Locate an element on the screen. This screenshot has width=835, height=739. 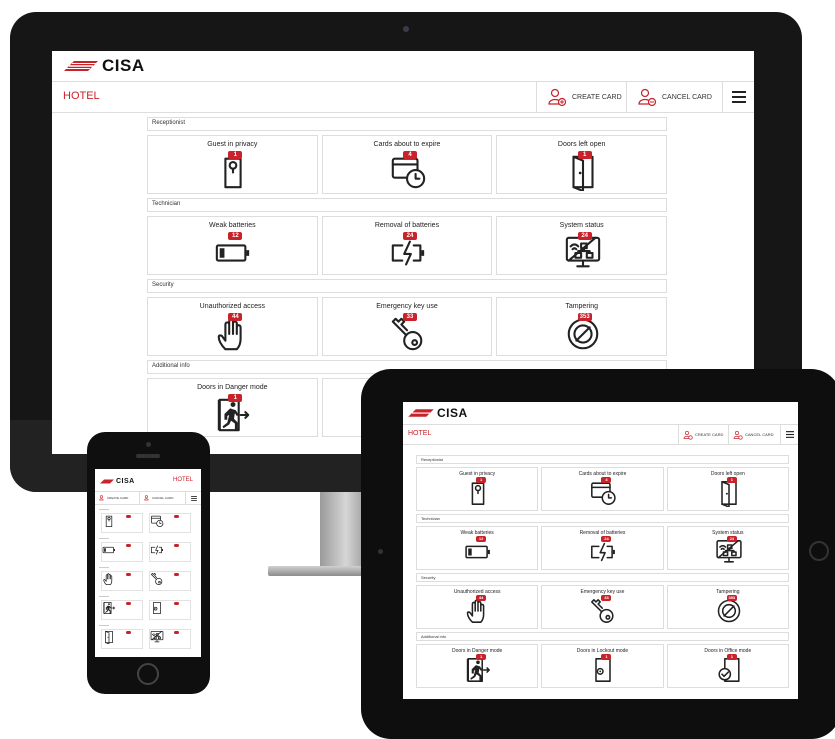
phone-tile-doors-left-open is located at coordinates (122, 639).